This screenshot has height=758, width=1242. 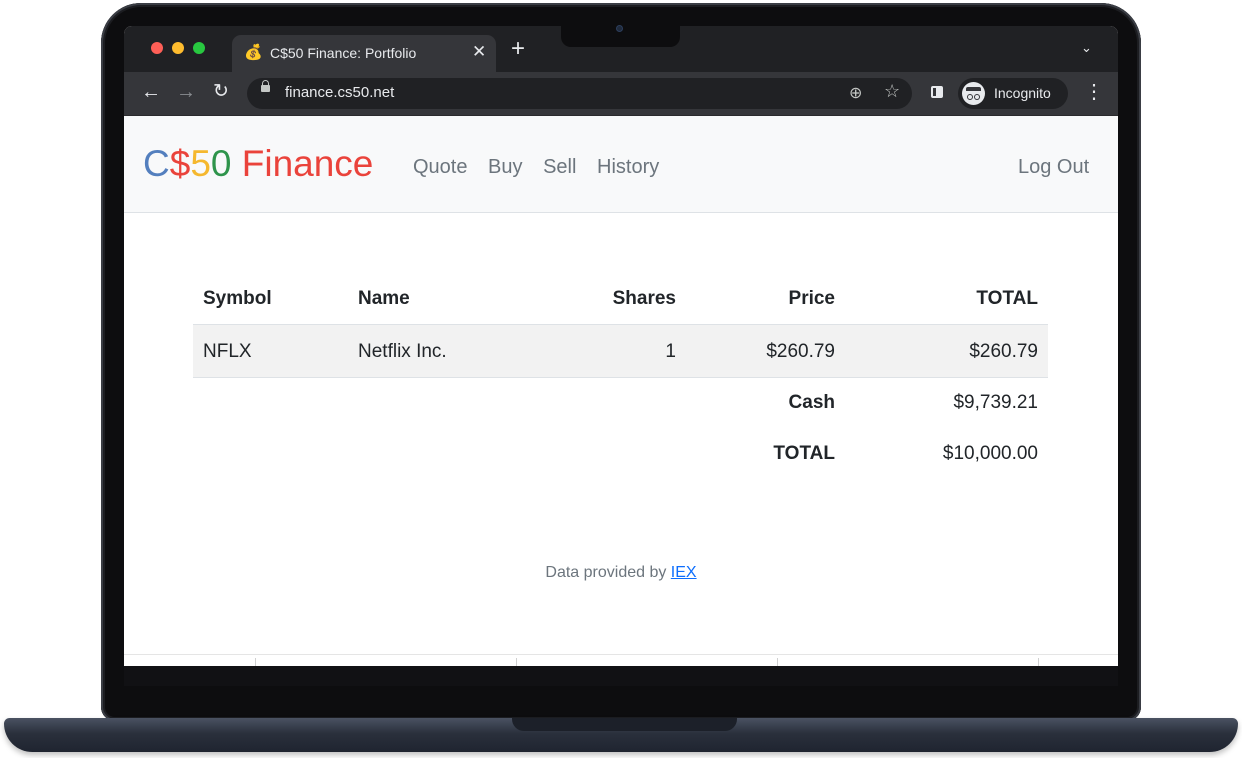 I want to click on plus-icon: +, so click(x=518, y=49).